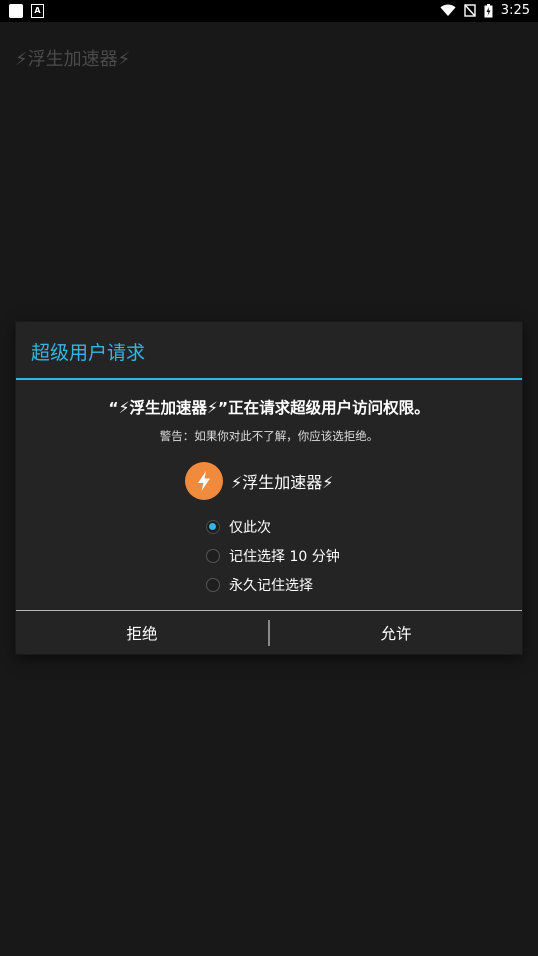 This screenshot has height=956, width=538. What do you see at coordinates (16, 11) in the screenshot?
I see `notification-icon` at bounding box center [16, 11].